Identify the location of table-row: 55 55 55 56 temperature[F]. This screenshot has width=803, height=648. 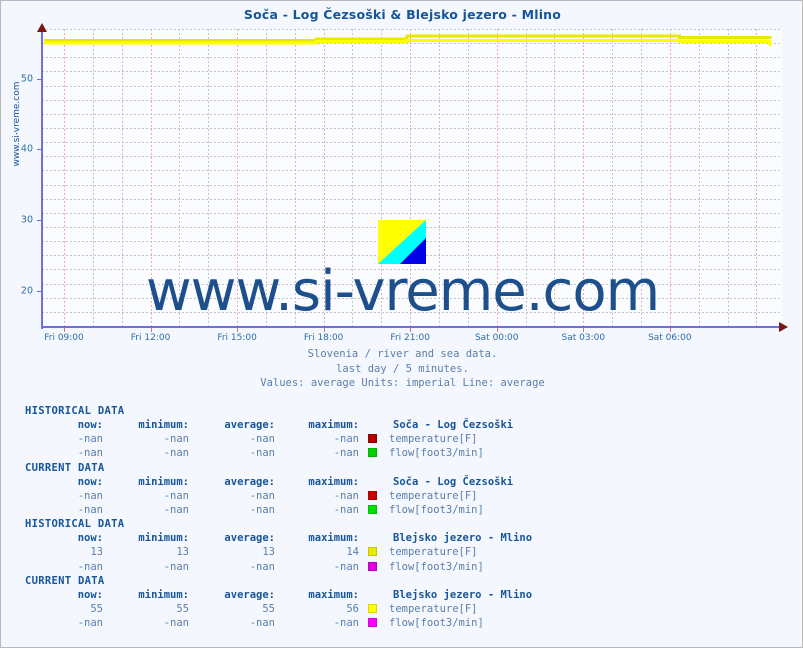
(359, 609).